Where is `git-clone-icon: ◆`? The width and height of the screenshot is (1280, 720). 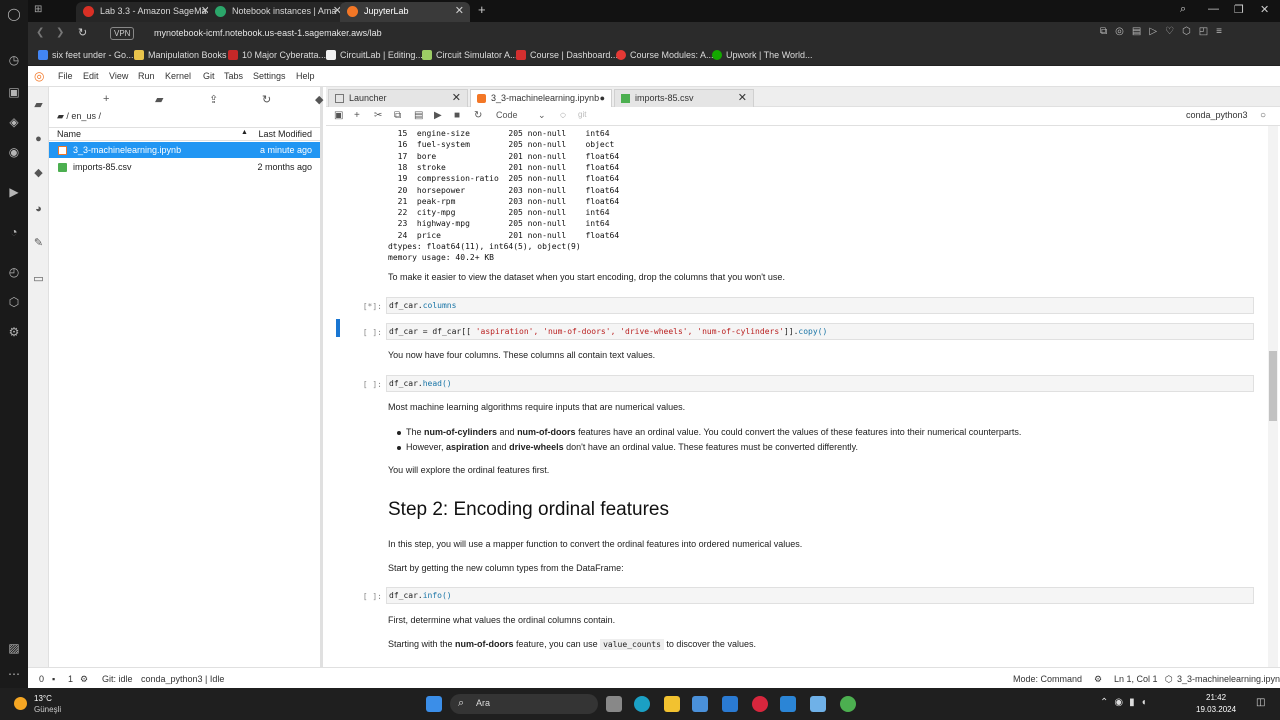 git-clone-icon: ◆ is located at coordinates (319, 99).